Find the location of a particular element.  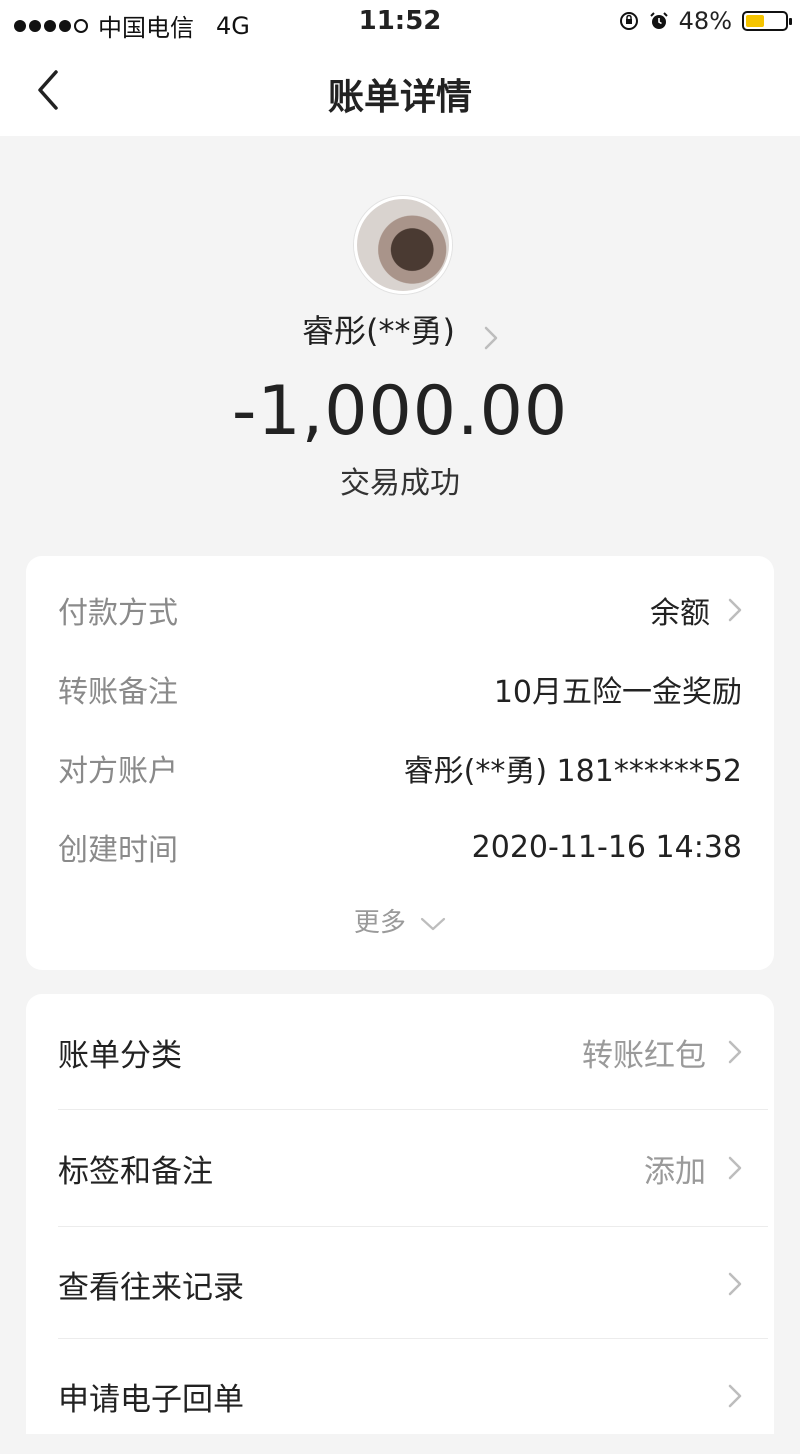

bill-category-value: 转账红包 is located at coordinates (644, 1055).